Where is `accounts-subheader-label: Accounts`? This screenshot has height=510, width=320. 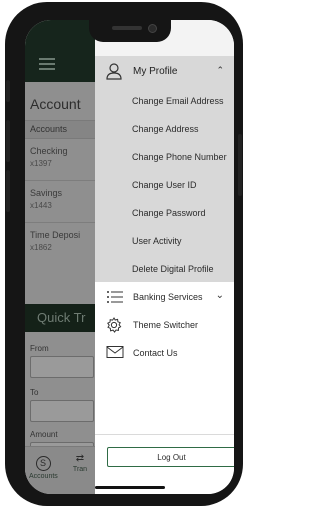
accounts-subheader-label: Accounts is located at coordinates (49, 129).